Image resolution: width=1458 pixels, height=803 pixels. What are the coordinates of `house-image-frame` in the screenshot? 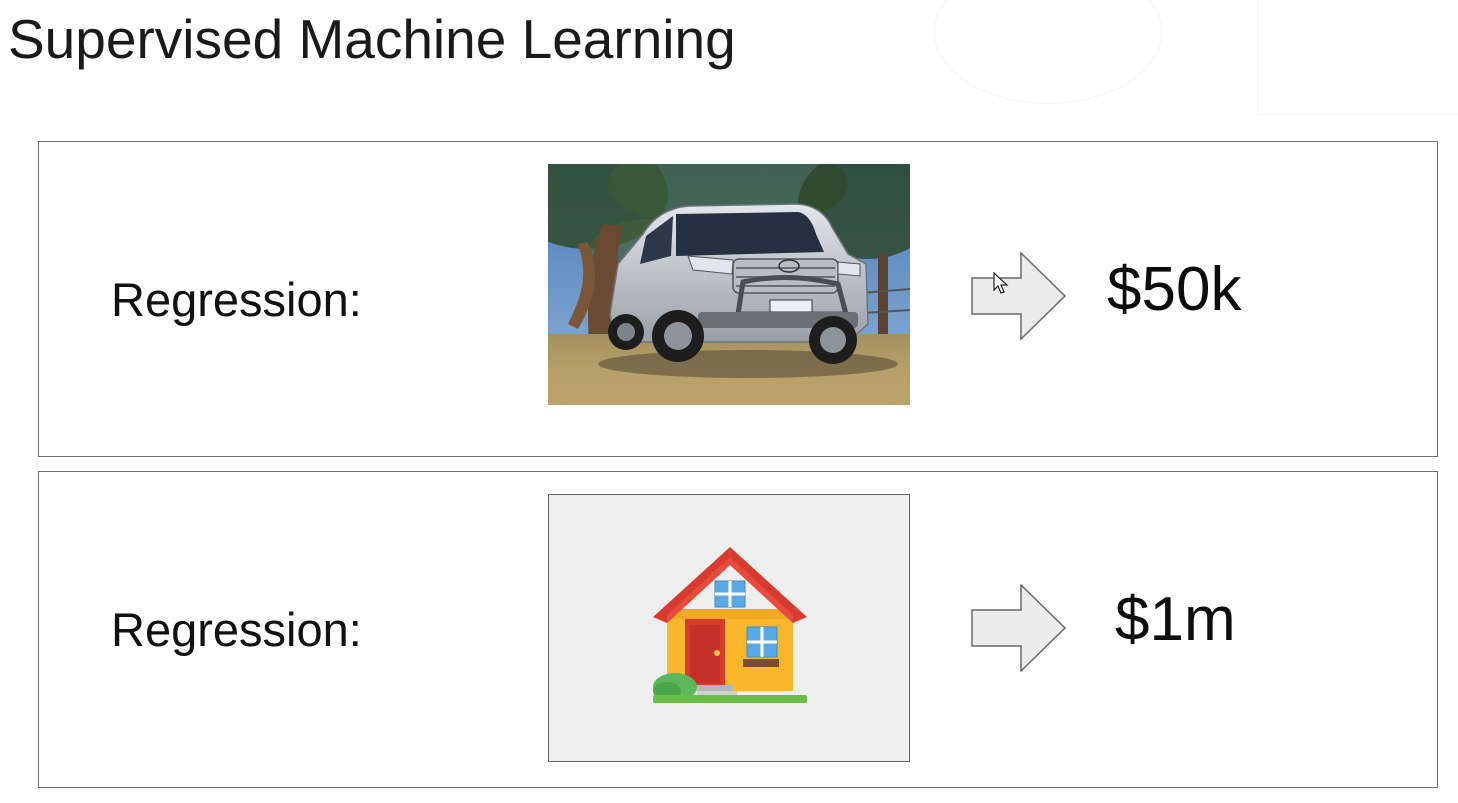 It's located at (729, 628).